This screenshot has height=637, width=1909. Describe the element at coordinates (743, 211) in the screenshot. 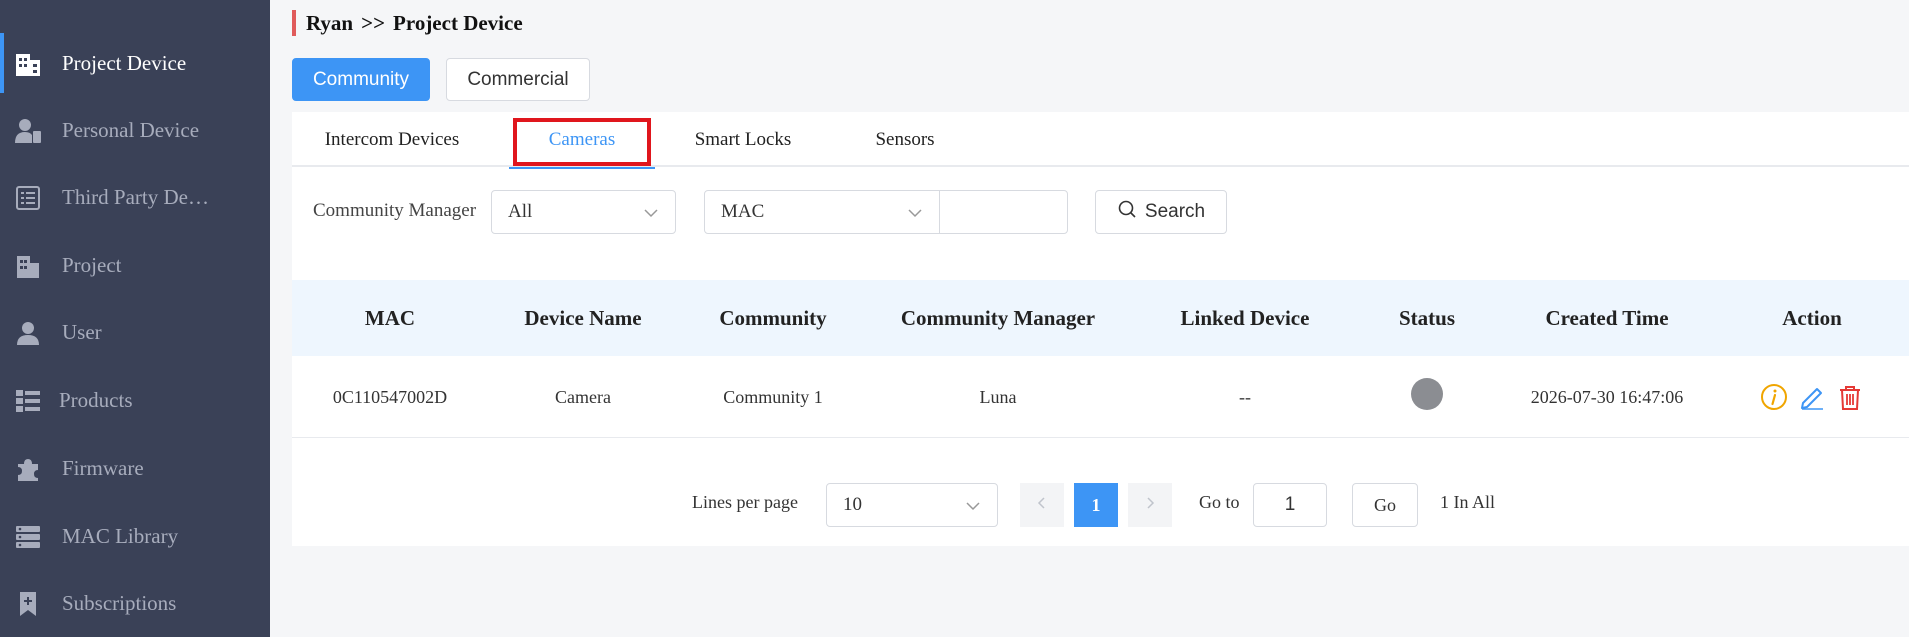

I see `search-field-value: MAC` at that location.